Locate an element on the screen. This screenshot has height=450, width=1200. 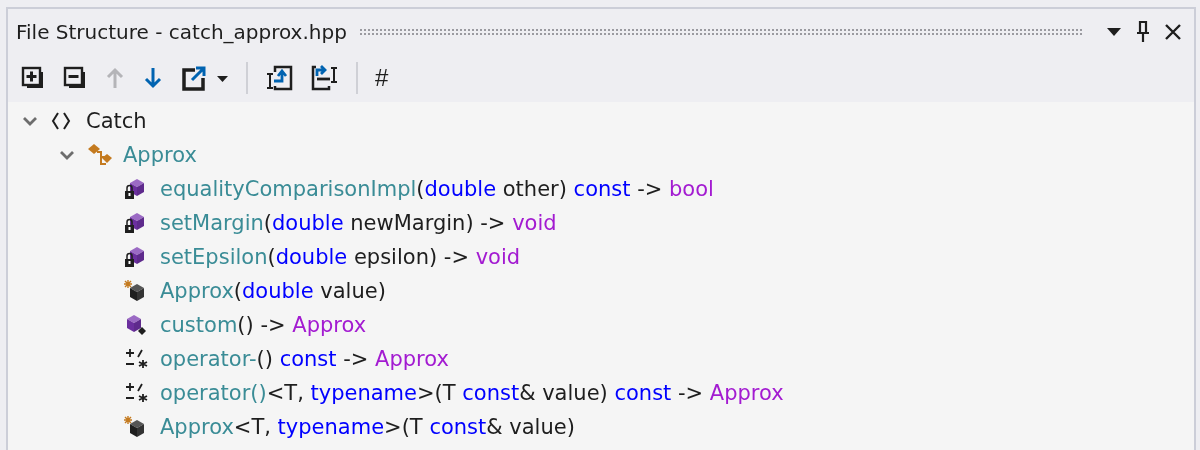
tree-item: Catch is located at coordinates (116, 121).